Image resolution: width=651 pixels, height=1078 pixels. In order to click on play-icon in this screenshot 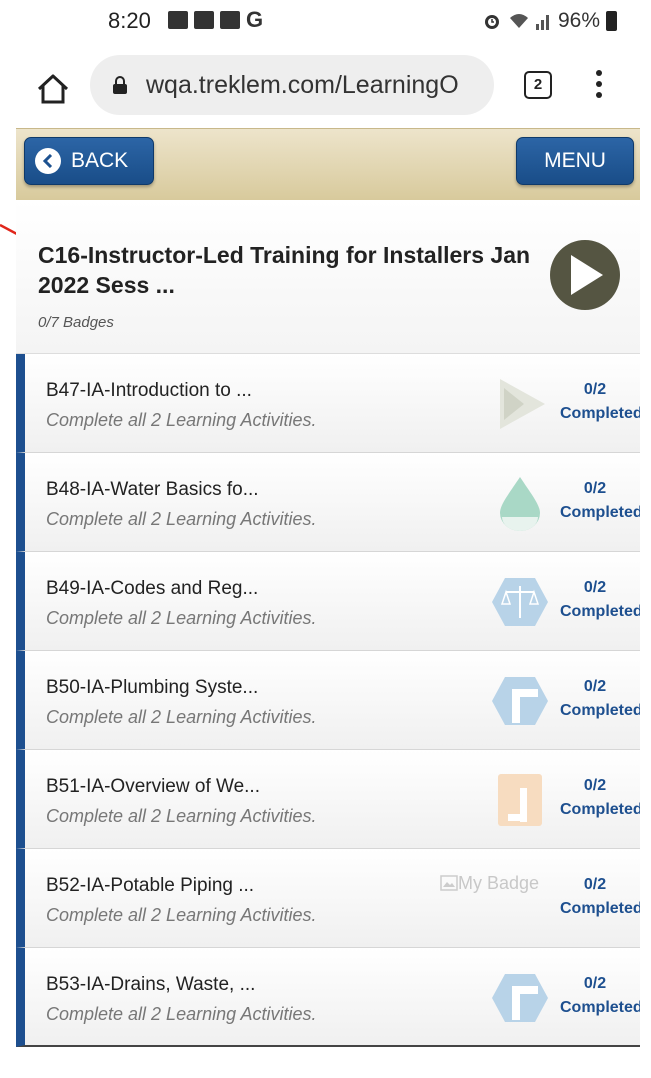, I will do `click(587, 275)`.